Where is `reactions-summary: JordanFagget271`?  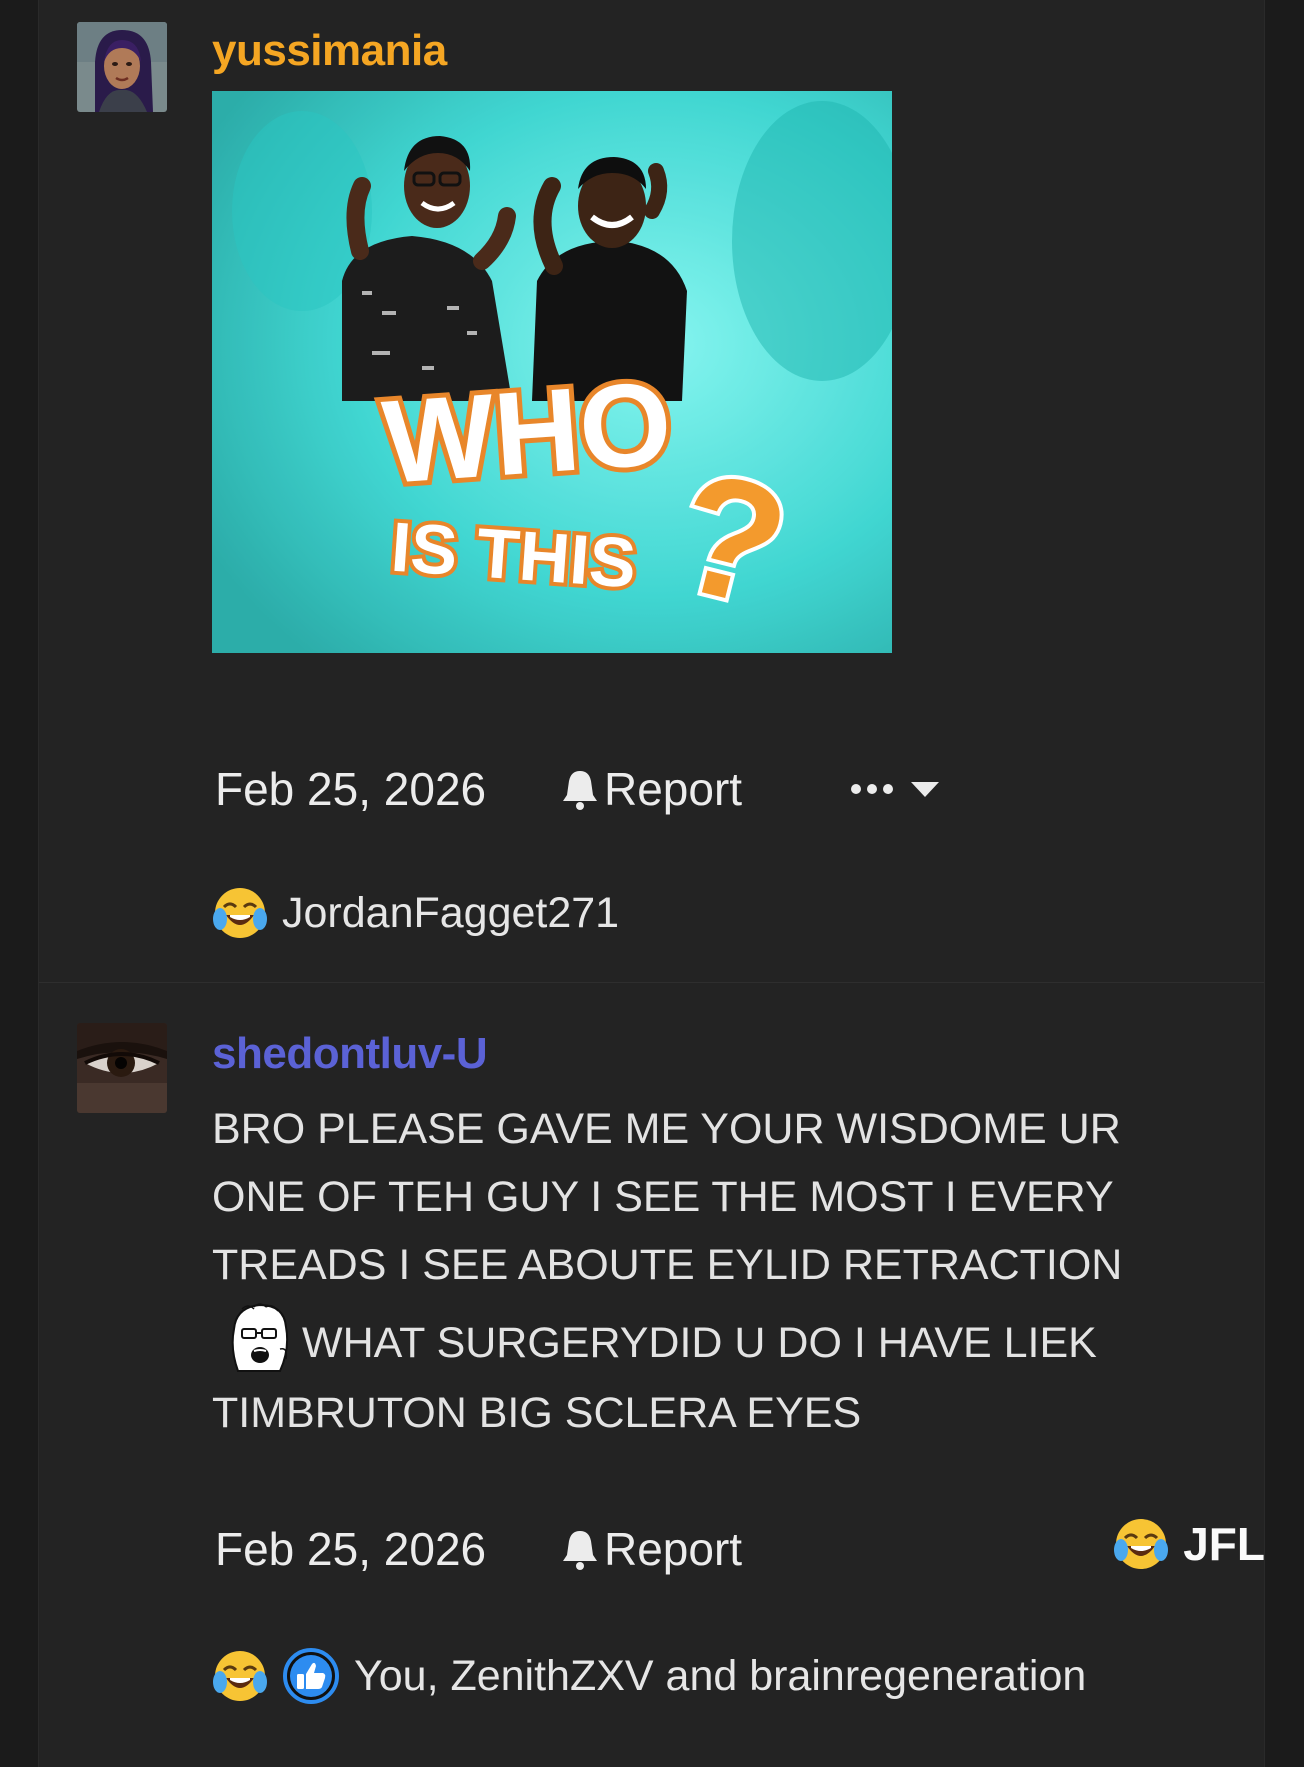
reactions-summary: JordanFagget271 is located at coordinates (415, 913).